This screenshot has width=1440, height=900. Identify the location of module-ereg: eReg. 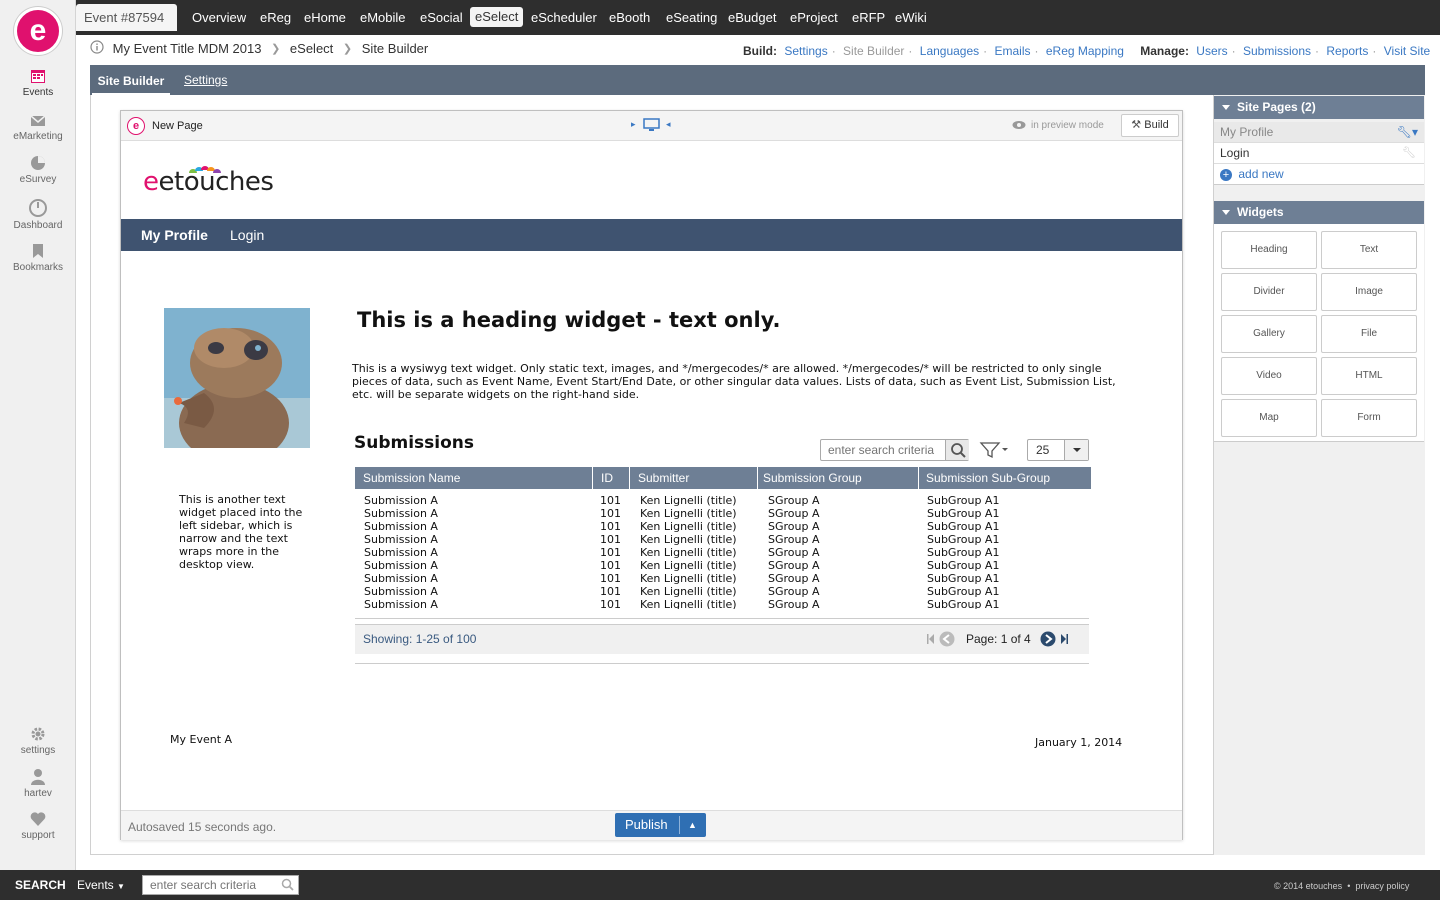
(275, 17).